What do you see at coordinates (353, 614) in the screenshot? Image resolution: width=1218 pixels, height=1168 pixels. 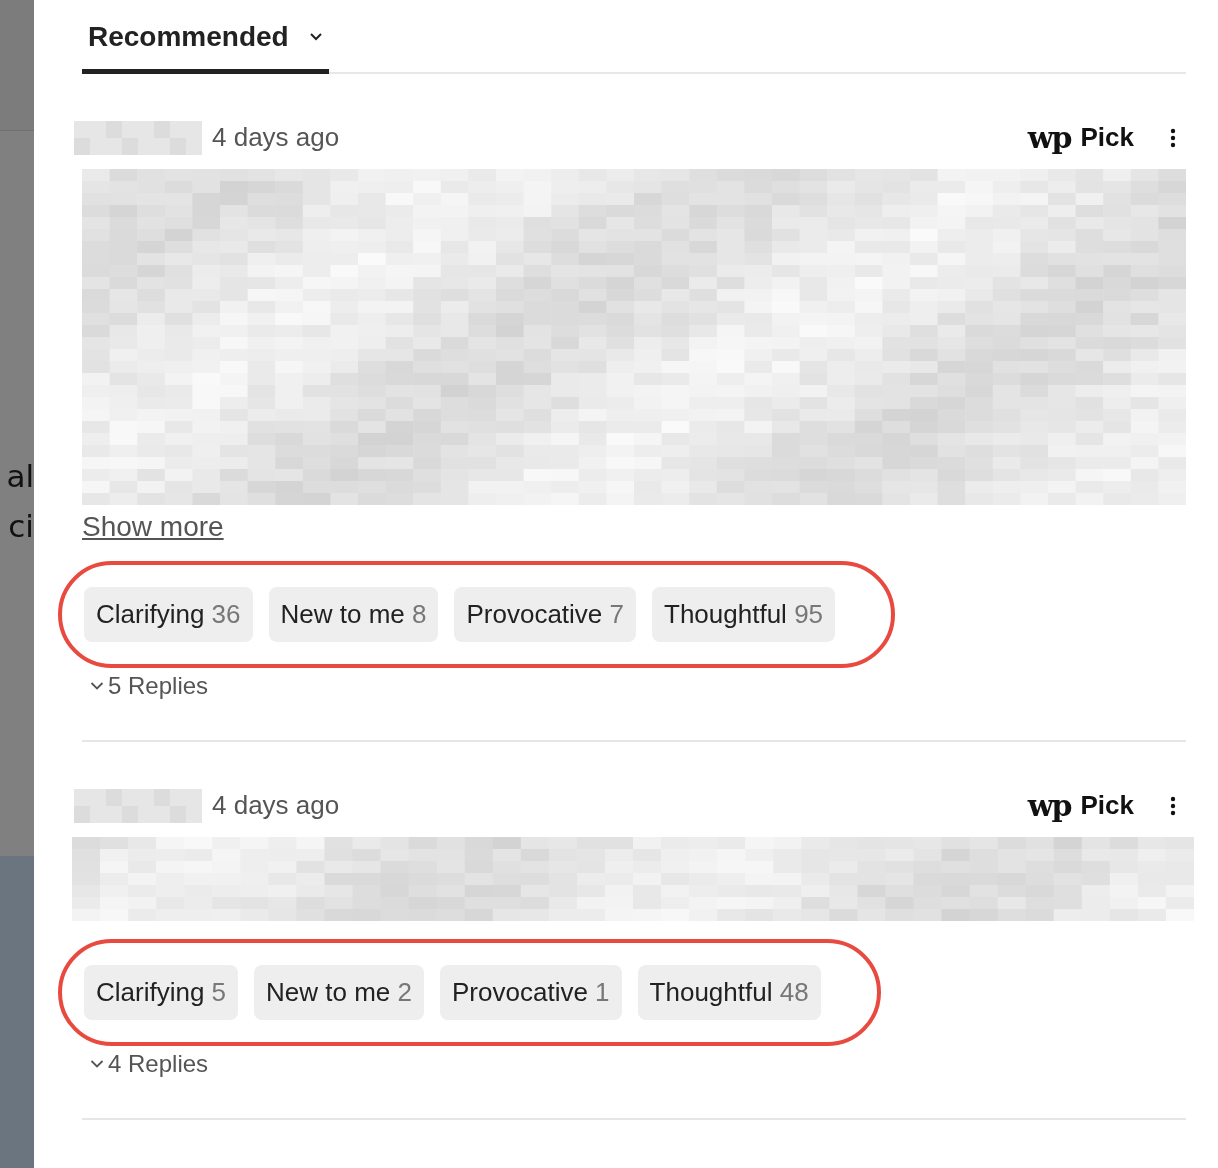 I see `reaction-button: New to me 8` at bounding box center [353, 614].